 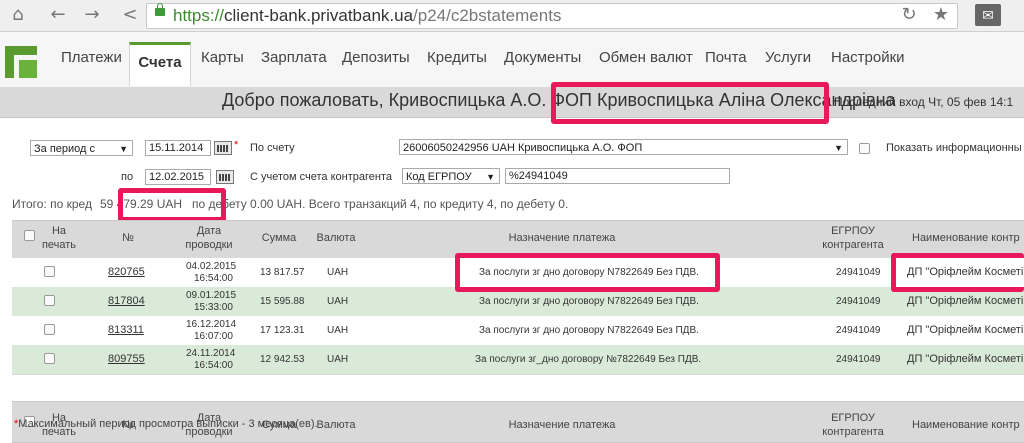 I want to click on reload-icon: ↻, so click(x=909, y=15).